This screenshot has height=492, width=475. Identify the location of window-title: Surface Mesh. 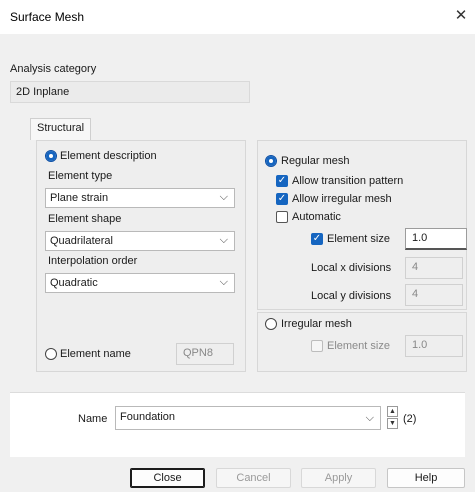
(47, 17).